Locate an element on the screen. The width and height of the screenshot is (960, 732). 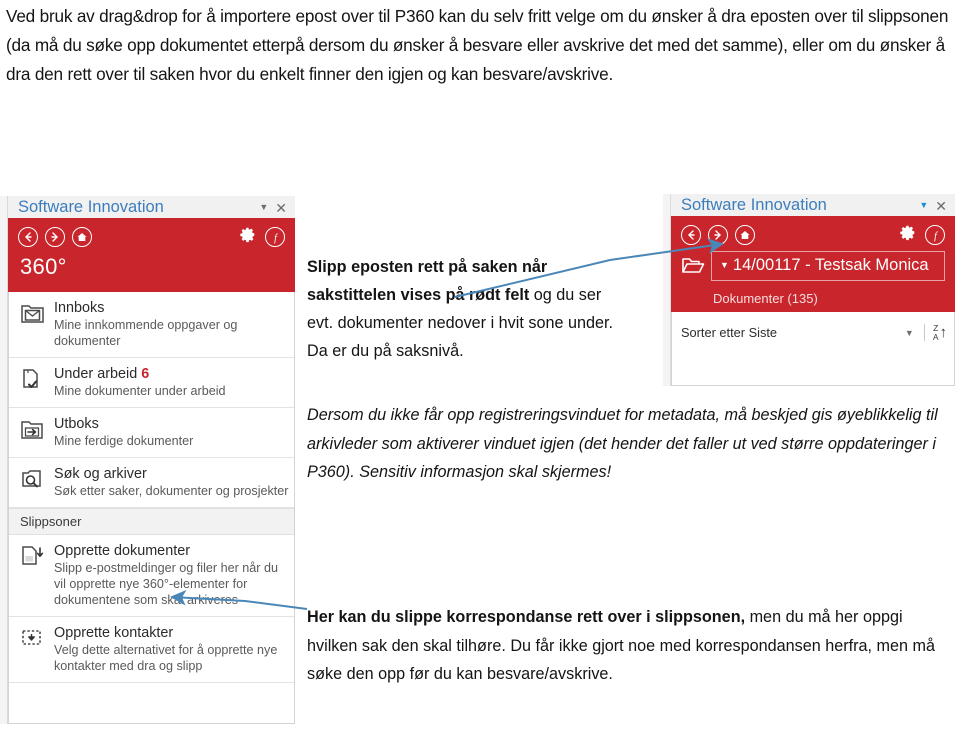
case-title-text: 14/00117 - Testsak Monica is located at coordinates (830, 265).